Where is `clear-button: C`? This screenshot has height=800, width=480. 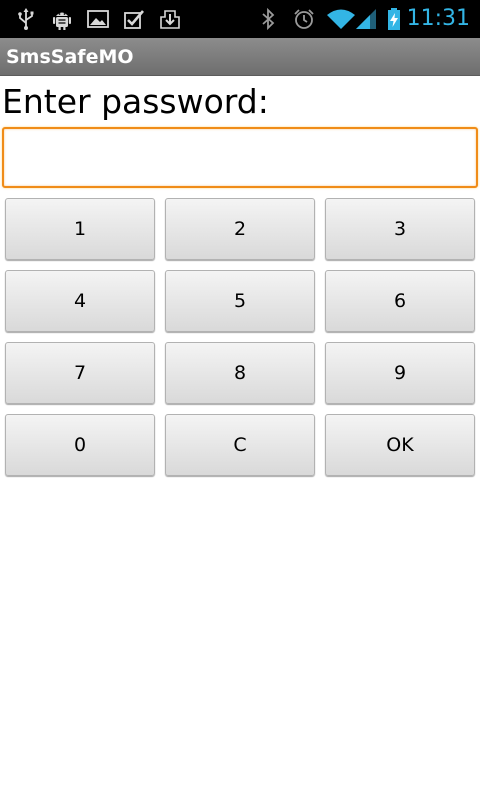 clear-button: C is located at coordinates (240, 445).